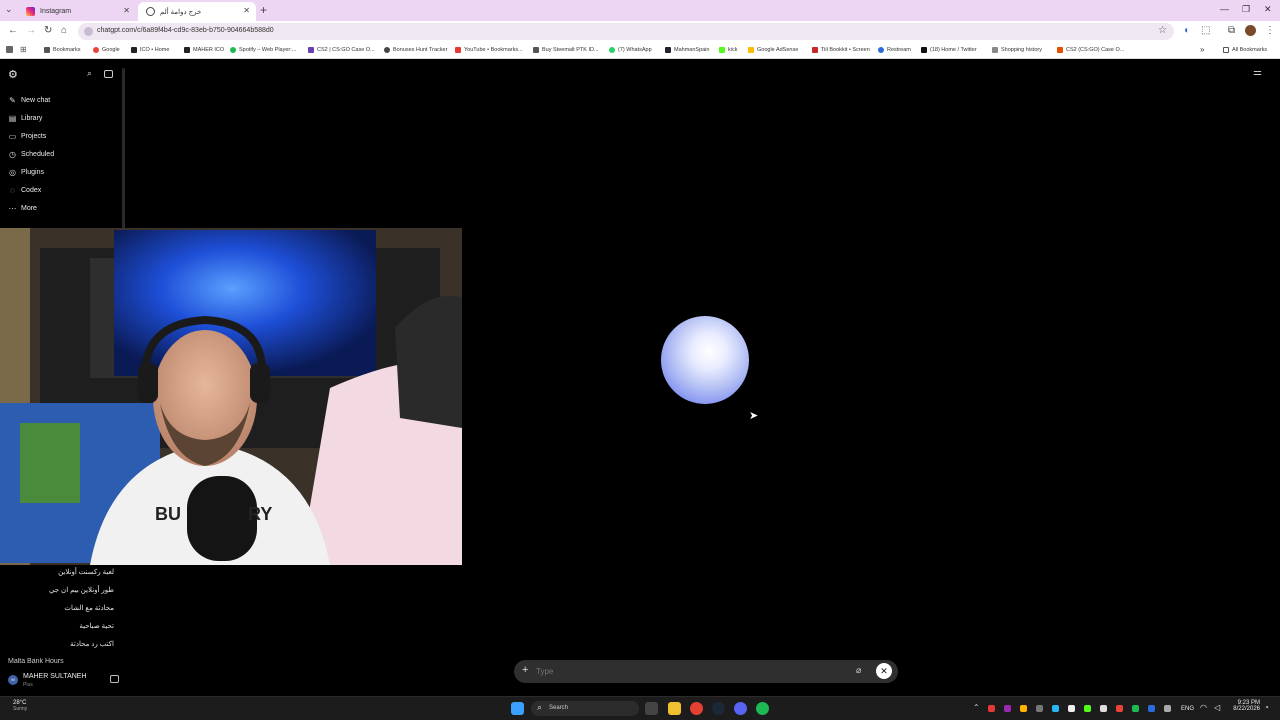 The image size is (1280, 720). Describe the element at coordinates (23, 49) in the screenshot. I see `grid-icon: ⊞` at that location.